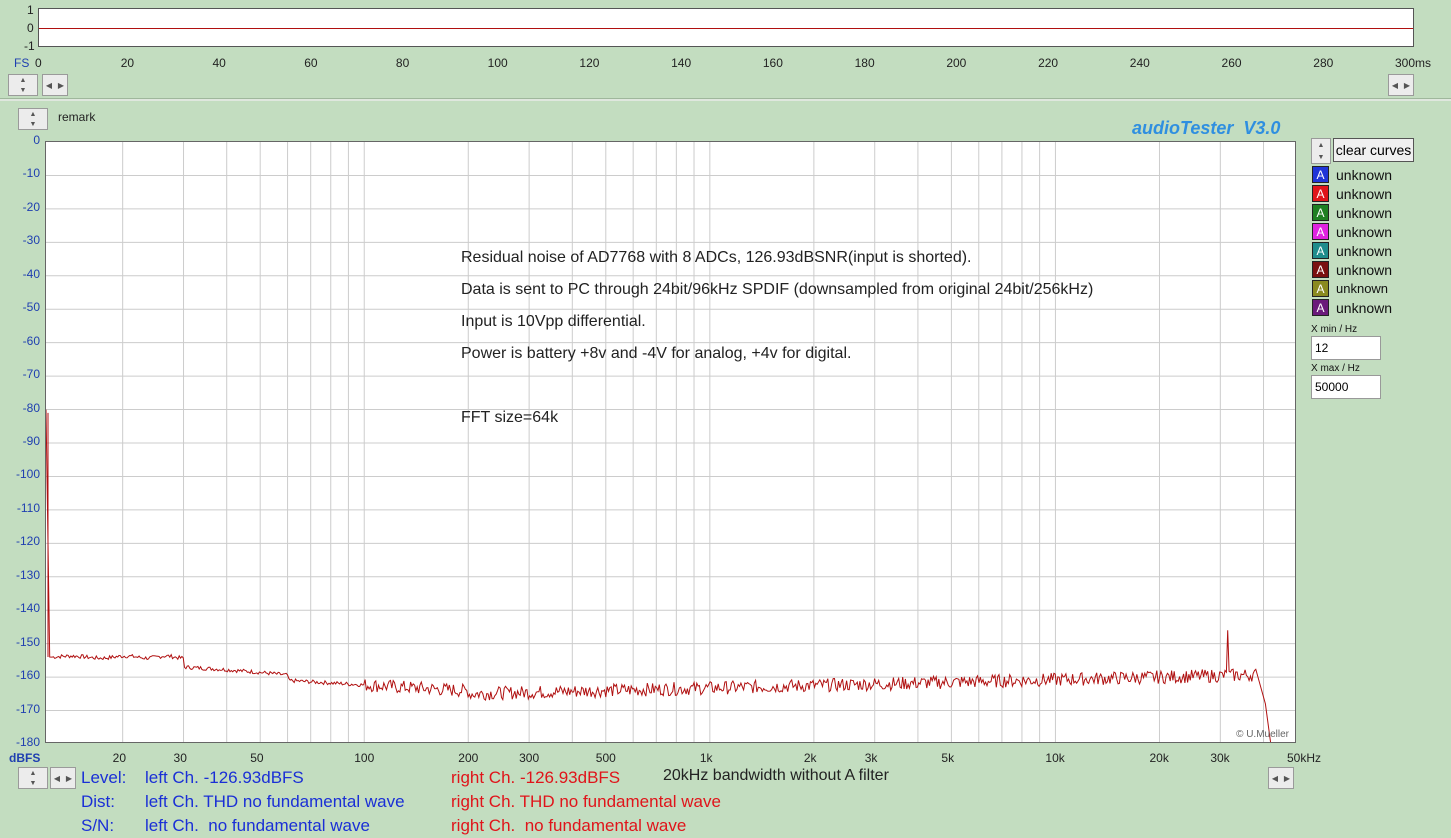 This screenshot has width=1451, height=838. What do you see at coordinates (1055, 758) in the screenshot?
I see `spectrum-xtick: 10k` at bounding box center [1055, 758].